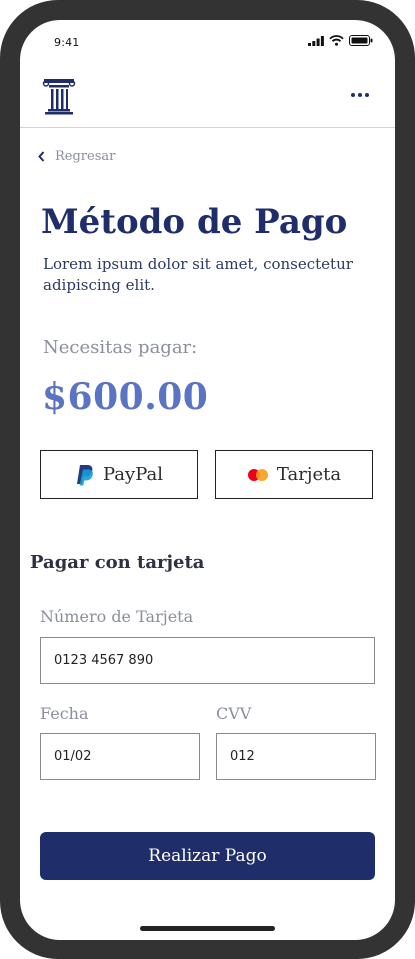  I want to click on more-dots-icon, so click(362, 96).